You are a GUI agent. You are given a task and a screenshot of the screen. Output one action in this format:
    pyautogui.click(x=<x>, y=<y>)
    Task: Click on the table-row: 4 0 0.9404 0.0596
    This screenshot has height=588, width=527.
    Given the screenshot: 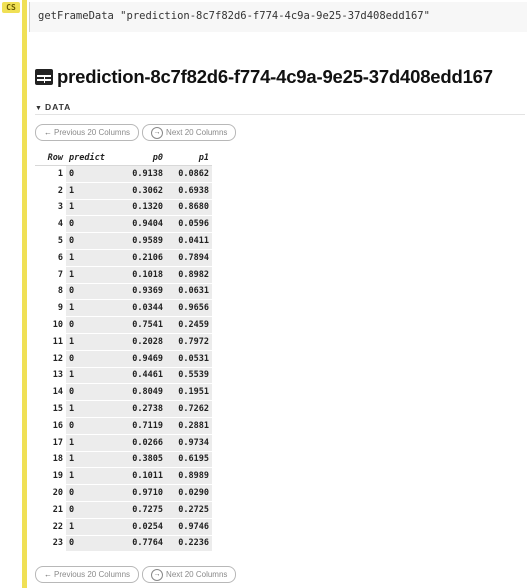 What is the action you would take?
    pyautogui.click(x=123, y=224)
    